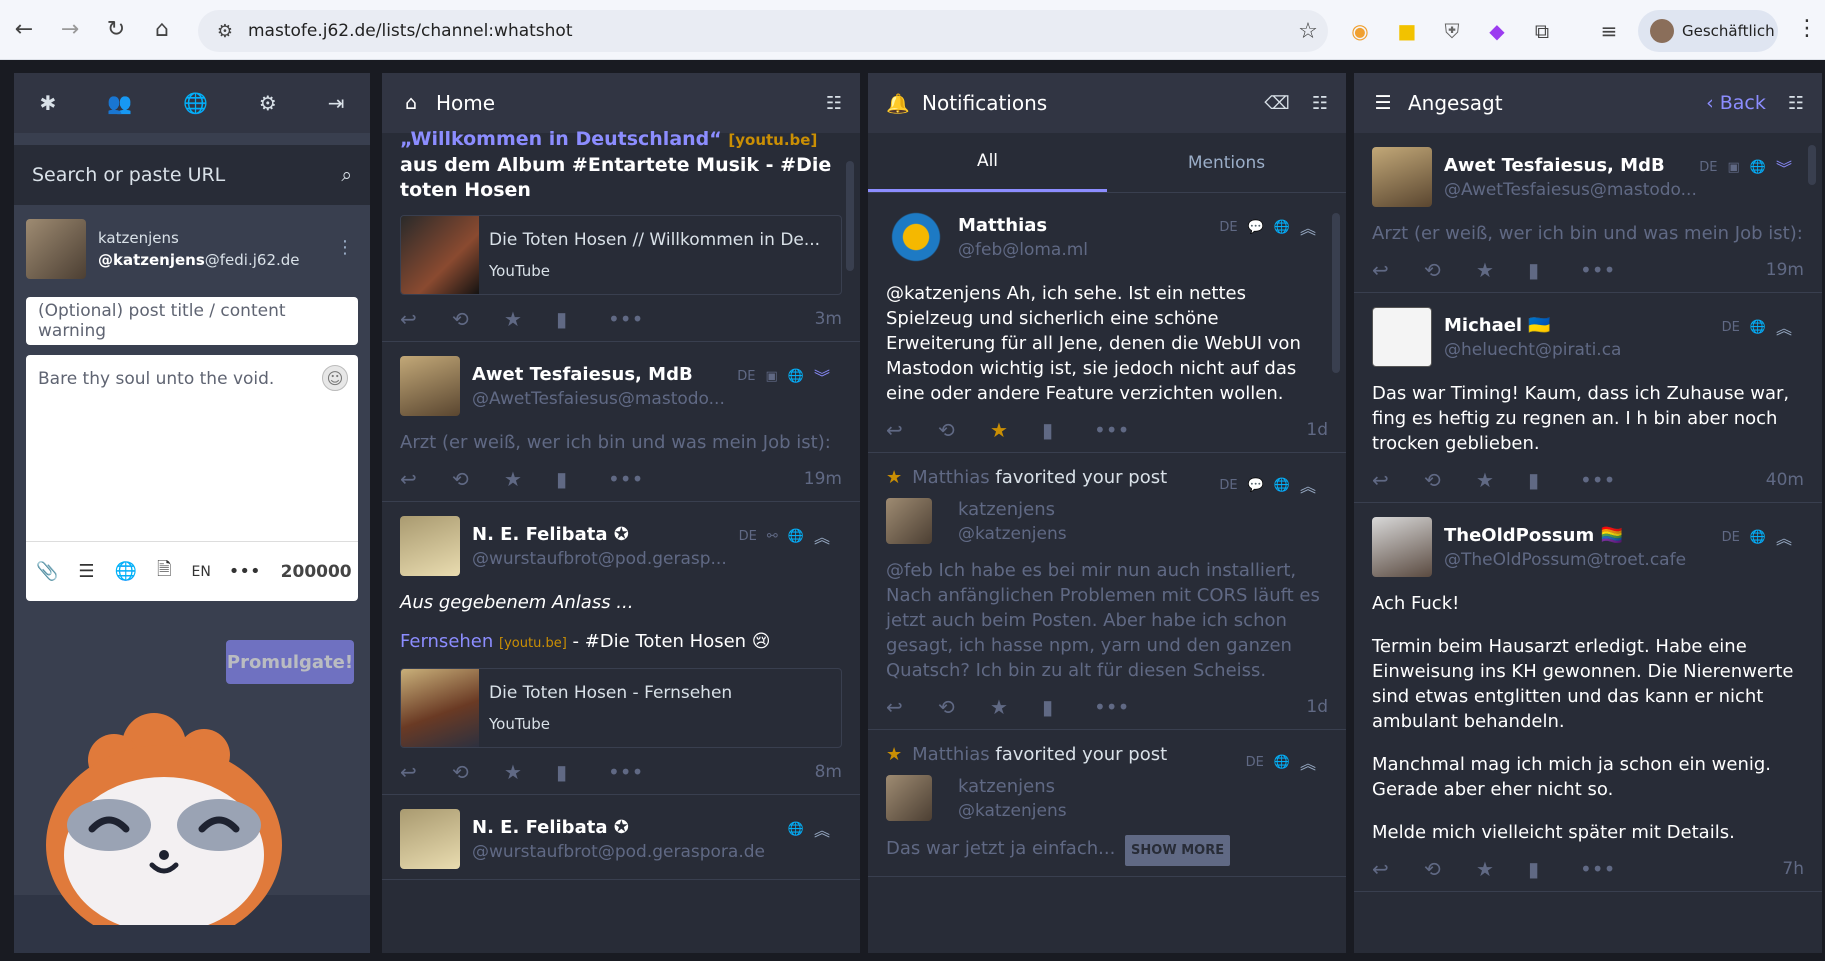 This screenshot has width=1825, height=961. Describe the element at coordinates (1178, 850) in the screenshot. I see `show-more-button: SHOW MORE` at that location.